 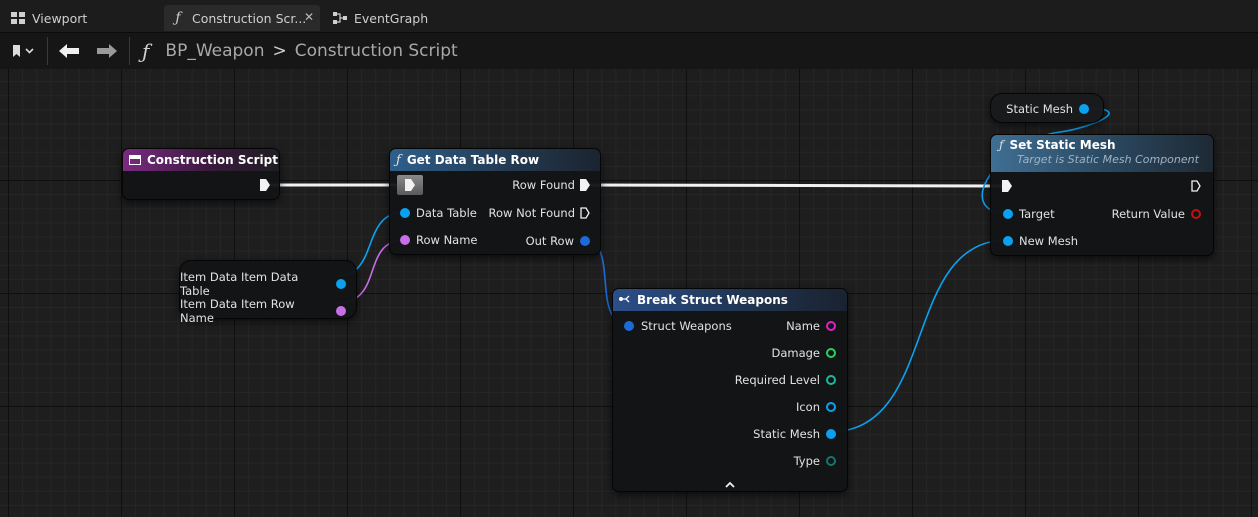 What do you see at coordinates (629, 51) in the screenshot?
I see `graph-toolbar: ƒ BP_Weapon > Construction Script` at bounding box center [629, 51].